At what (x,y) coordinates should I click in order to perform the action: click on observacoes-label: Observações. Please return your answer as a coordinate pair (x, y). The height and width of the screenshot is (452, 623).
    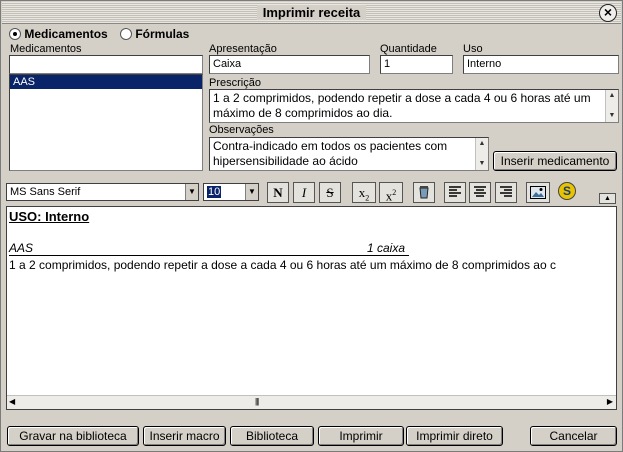
    Looking at the image, I should click on (241, 130).